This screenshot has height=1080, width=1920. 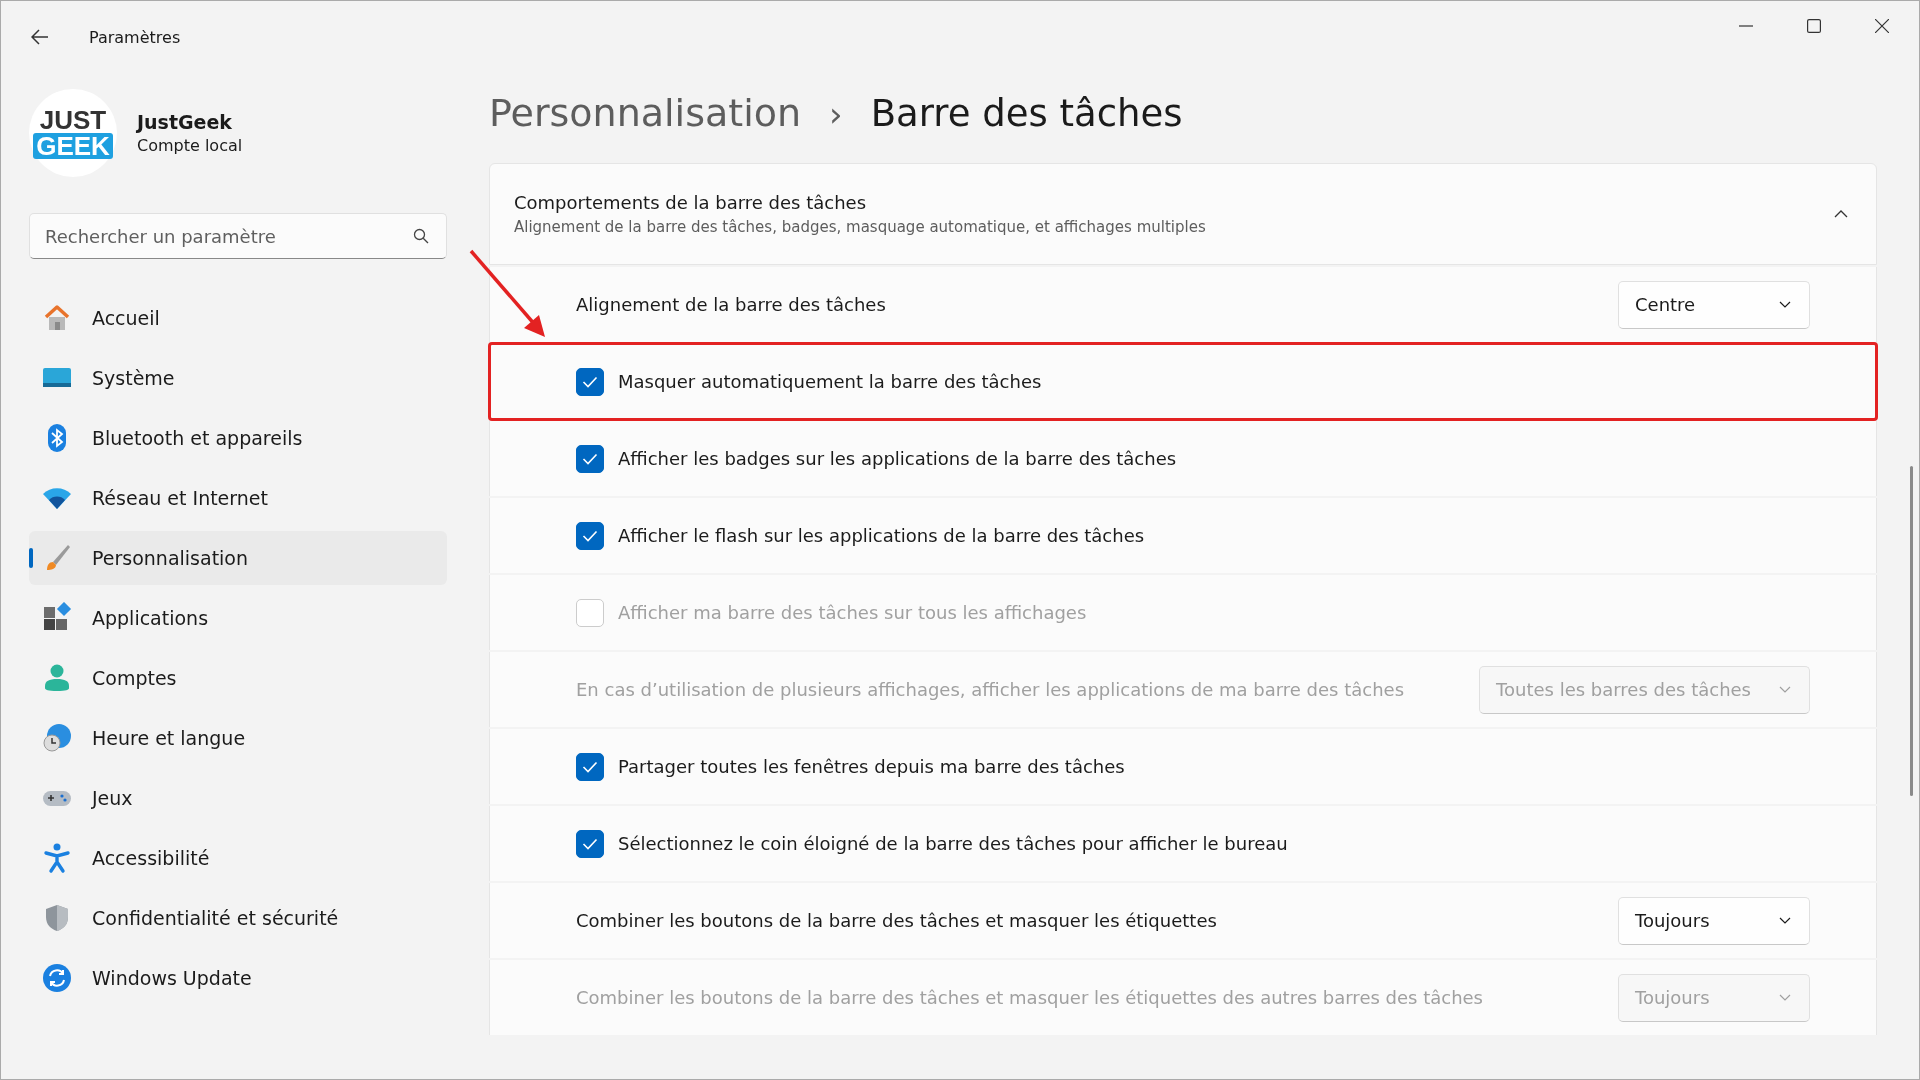 I want to click on section-subtitle: Alignement de la barre des tâches, badges, masquage automatique, et affichages multiples, so click(x=860, y=227).